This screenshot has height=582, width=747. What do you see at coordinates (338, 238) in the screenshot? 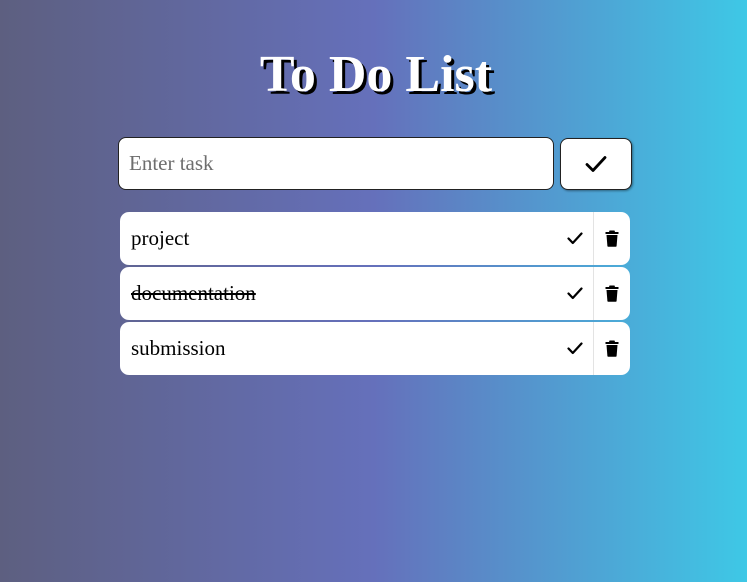
I see `task-text: project` at bounding box center [338, 238].